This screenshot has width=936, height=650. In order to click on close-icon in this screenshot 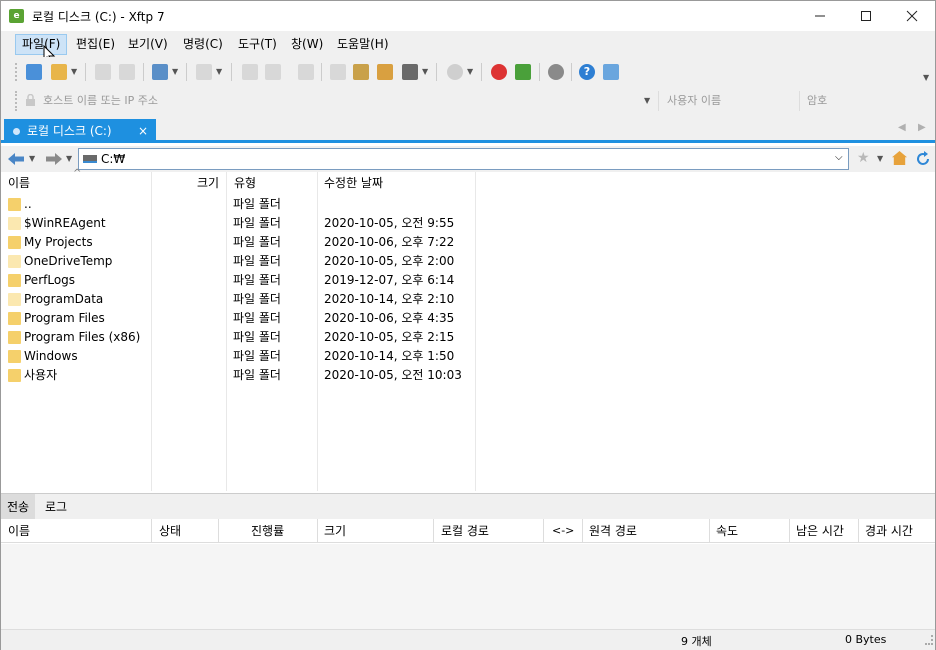, I will do `click(912, 16)`.